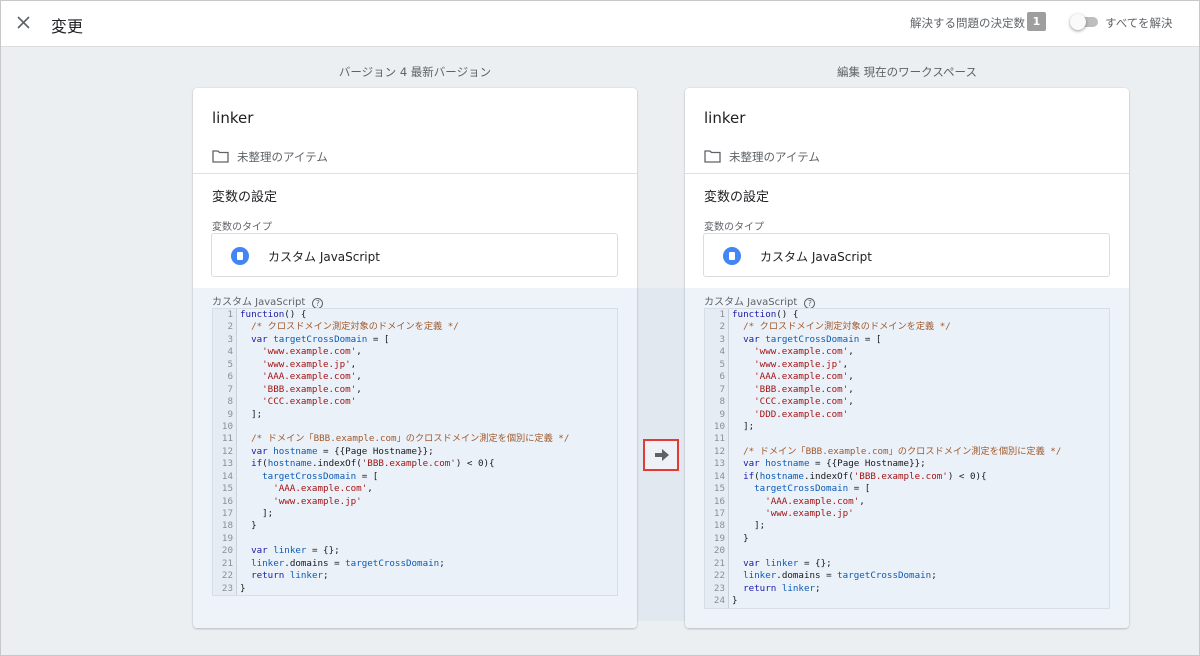  What do you see at coordinates (834, 464) in the screenshot?
I see `code-text: var hostname = {{Page Hostname}};` at bounding box center [834, 464].